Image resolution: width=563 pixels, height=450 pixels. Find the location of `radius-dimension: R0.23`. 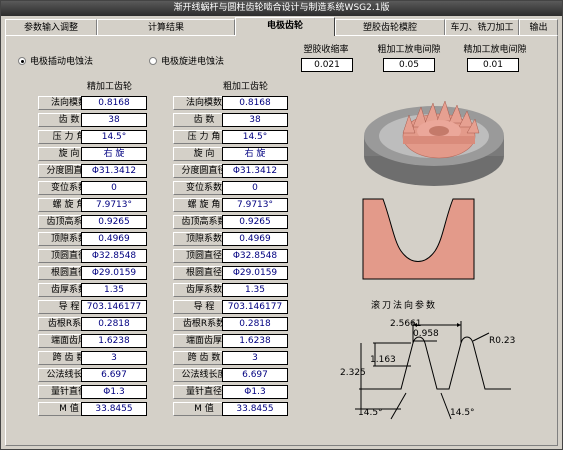

radius-dimension: R0.23 is located at coordinates (502, 341).